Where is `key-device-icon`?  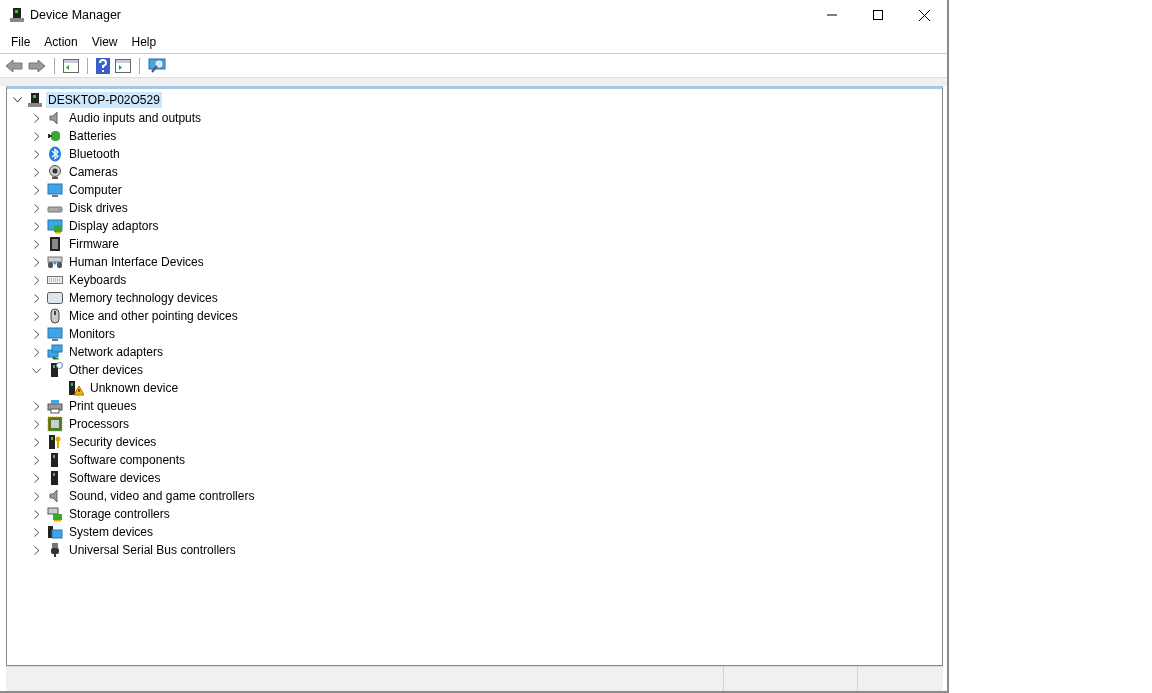
key-device-icon is located at coordinates (55, 442).